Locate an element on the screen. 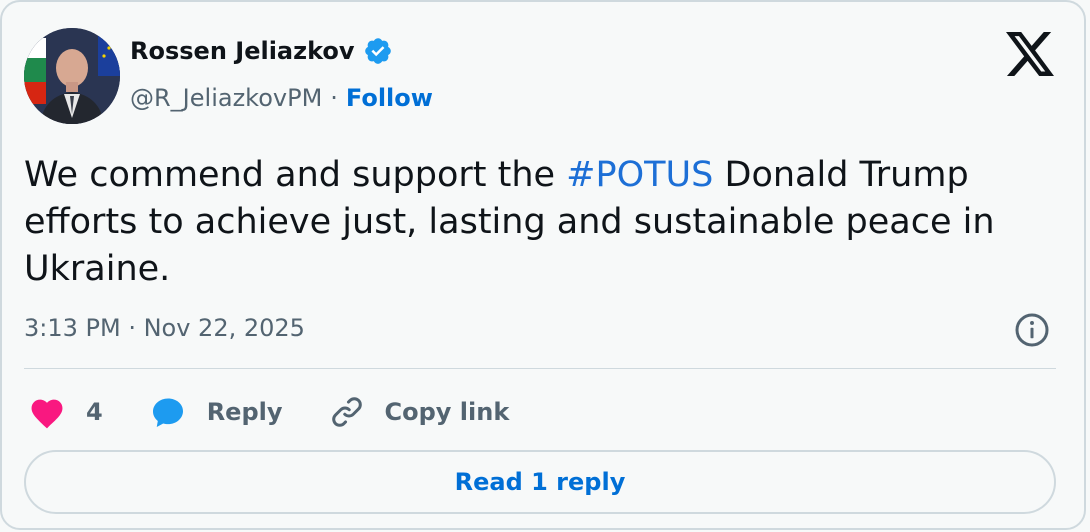  hashtag-link: #POTUS is located at coordinates (639, 175).